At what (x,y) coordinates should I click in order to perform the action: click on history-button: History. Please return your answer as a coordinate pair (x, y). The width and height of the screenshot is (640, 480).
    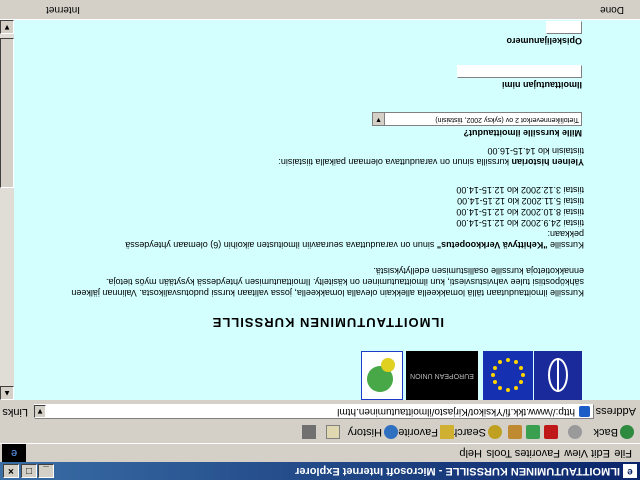
    Looking at the image, I should click on (373, 432).